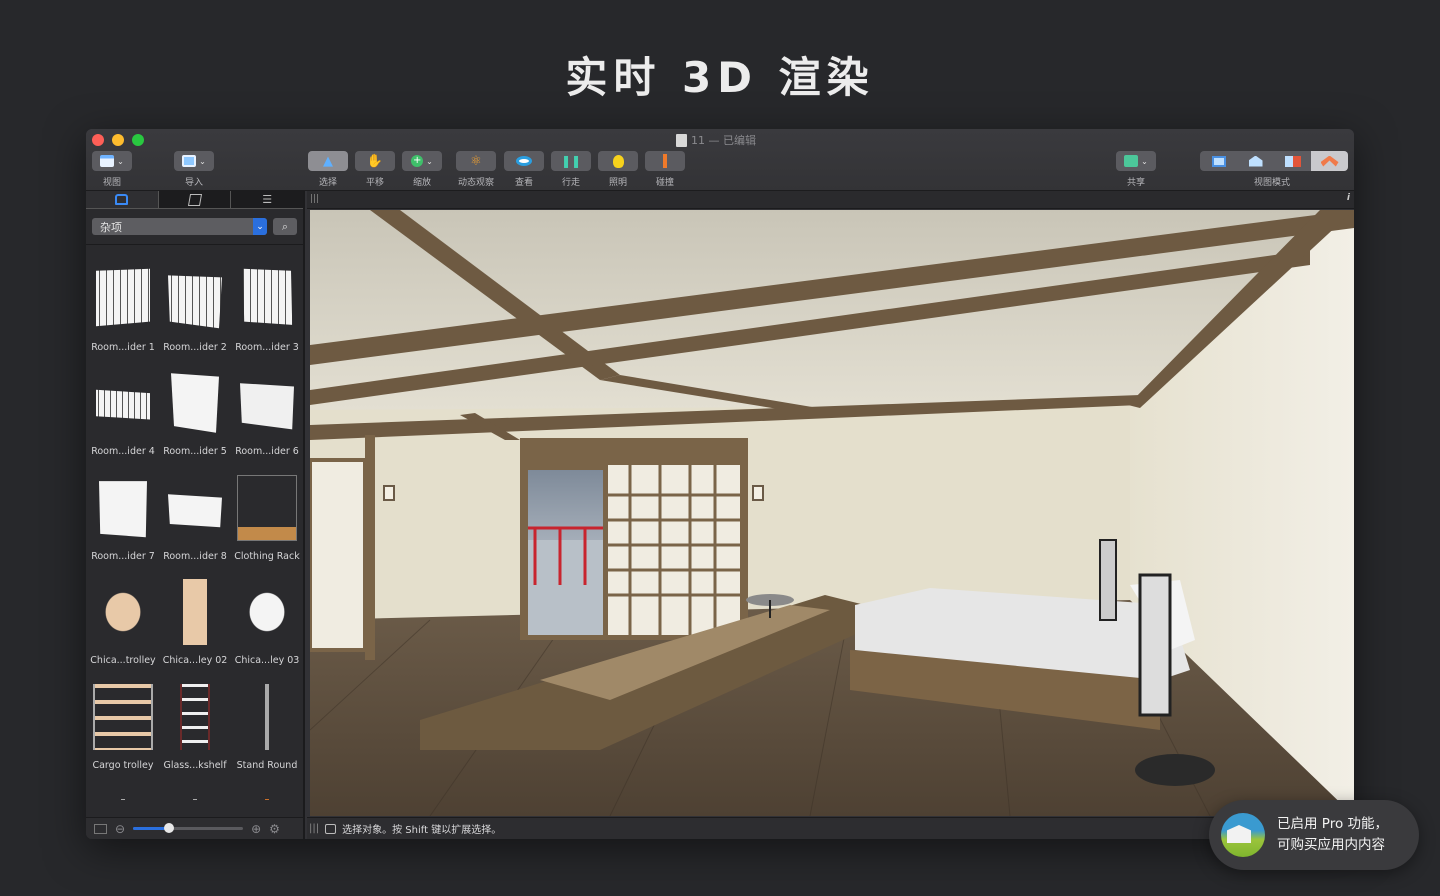  What do you see at coordinates (98, 140) in the screenshot?
I see `close-button` at bounding box center [98, 140].